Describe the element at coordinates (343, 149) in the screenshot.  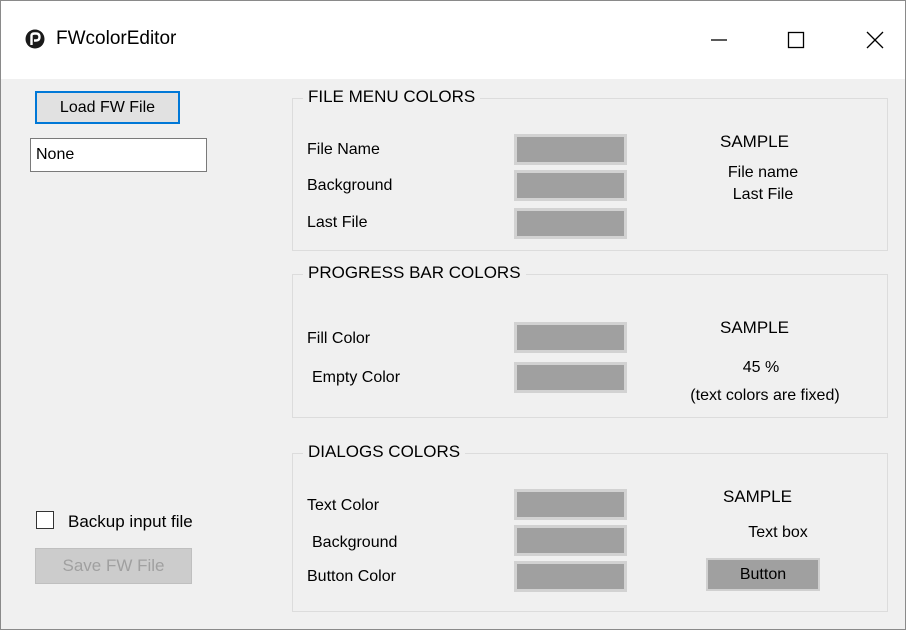
I see `row-label-file-name: File Name` at that location.